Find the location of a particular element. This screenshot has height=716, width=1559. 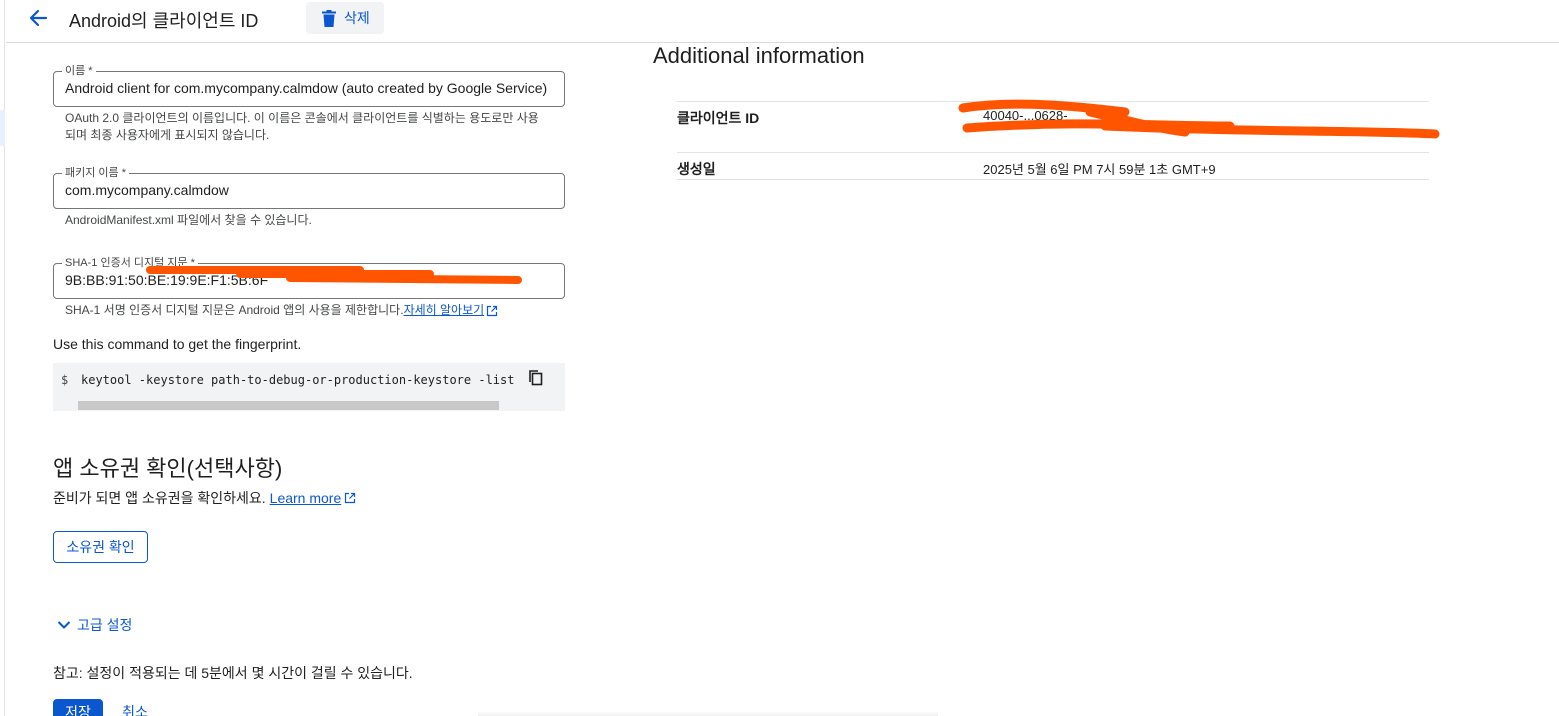

arrow-left-icon is located at coordinates (38, 18).